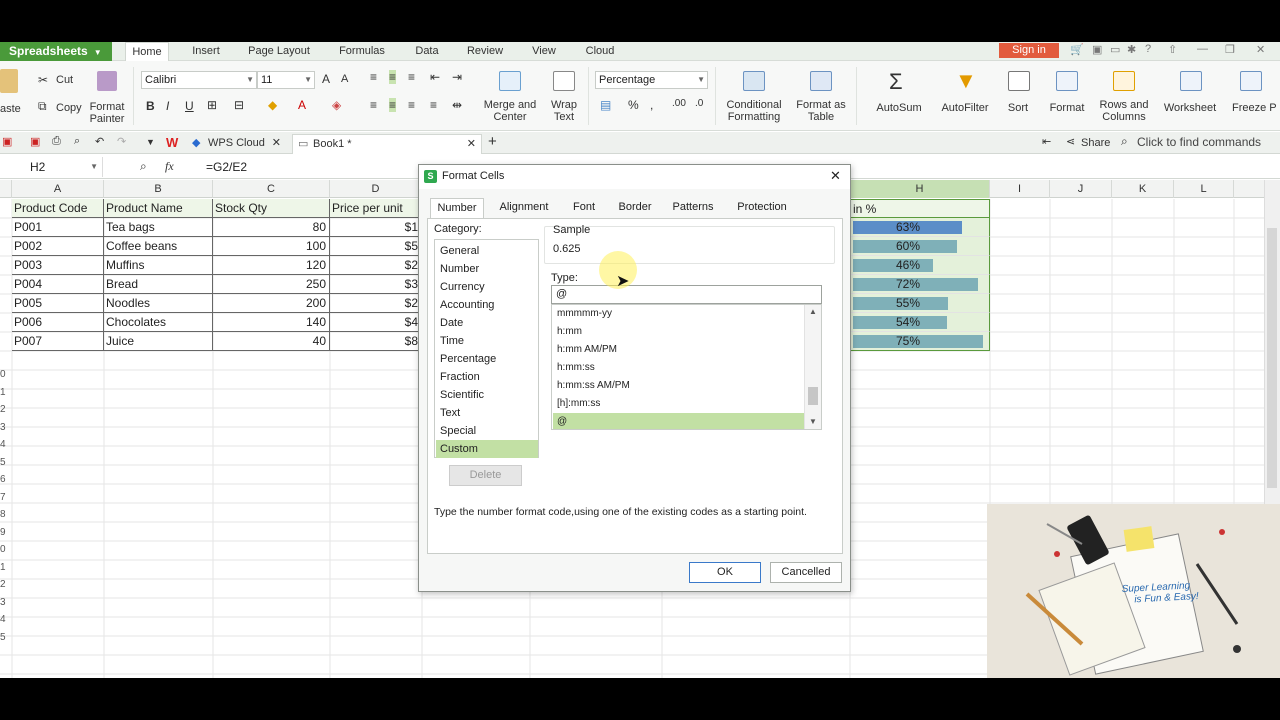 This screenshot has height=720, width=1280. Describe the element at coordinates (821, 111) in the screenshot. I see `format-as-table-button: Format as Table` at that location.